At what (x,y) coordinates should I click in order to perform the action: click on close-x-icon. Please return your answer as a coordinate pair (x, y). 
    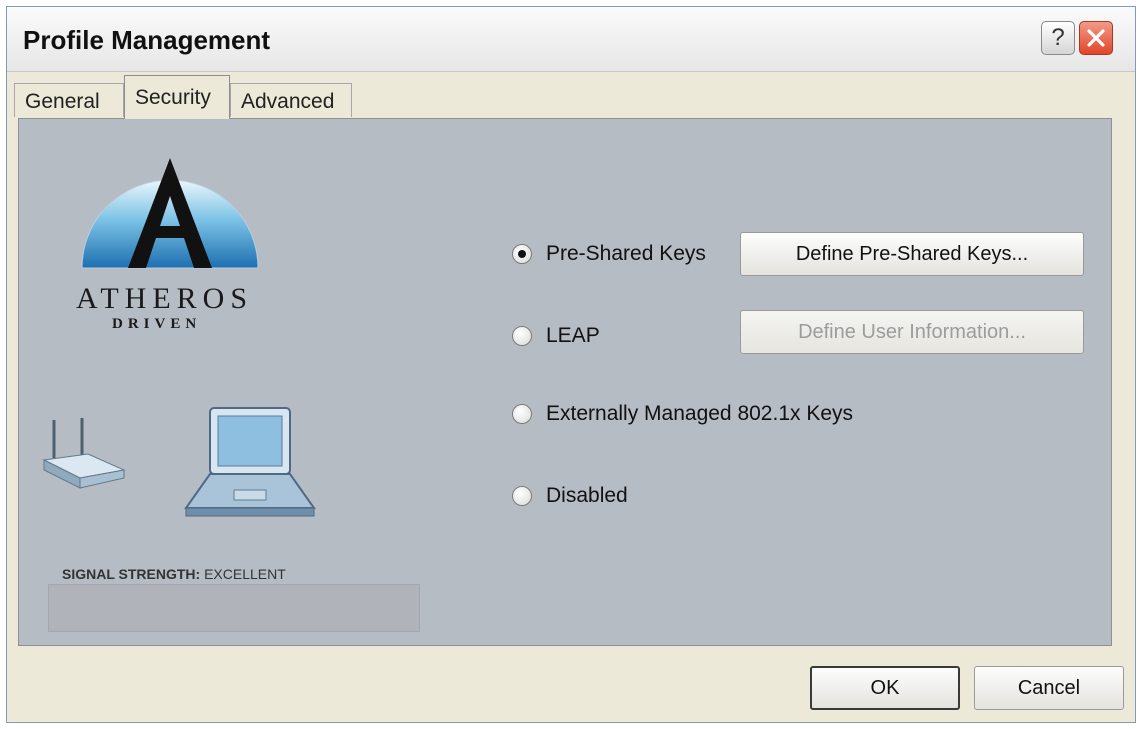
    Looking at the image, I should click on (1096, 38).